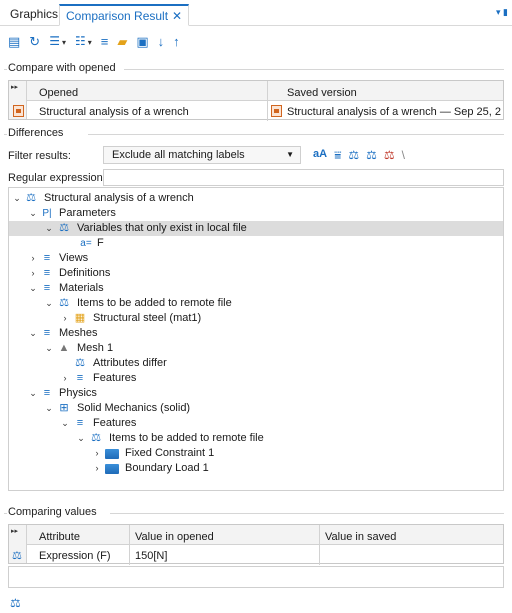  I want to click on tree-label: Structural steel (mat1), so click(147, 318).